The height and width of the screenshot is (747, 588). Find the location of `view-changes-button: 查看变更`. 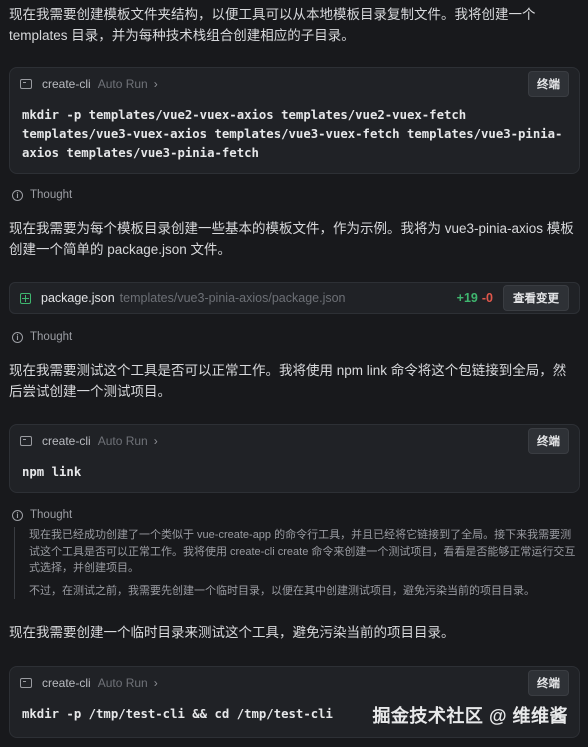

view-changes-button: 查看变更 is located at coordinates (536, 298).